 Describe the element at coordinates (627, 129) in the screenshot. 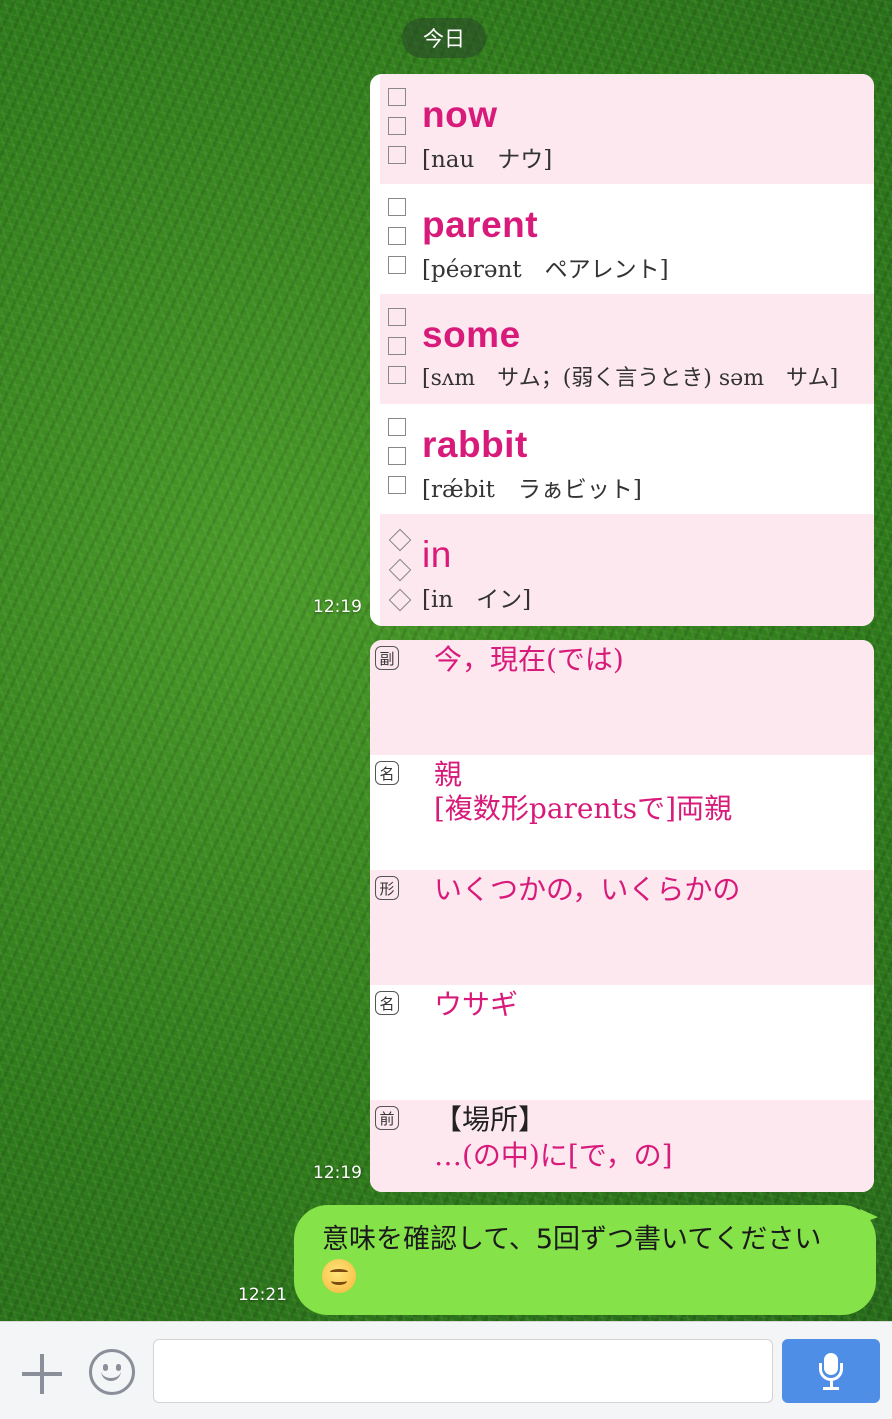

I see `word-entry: now [nau ナウ]` at that location.